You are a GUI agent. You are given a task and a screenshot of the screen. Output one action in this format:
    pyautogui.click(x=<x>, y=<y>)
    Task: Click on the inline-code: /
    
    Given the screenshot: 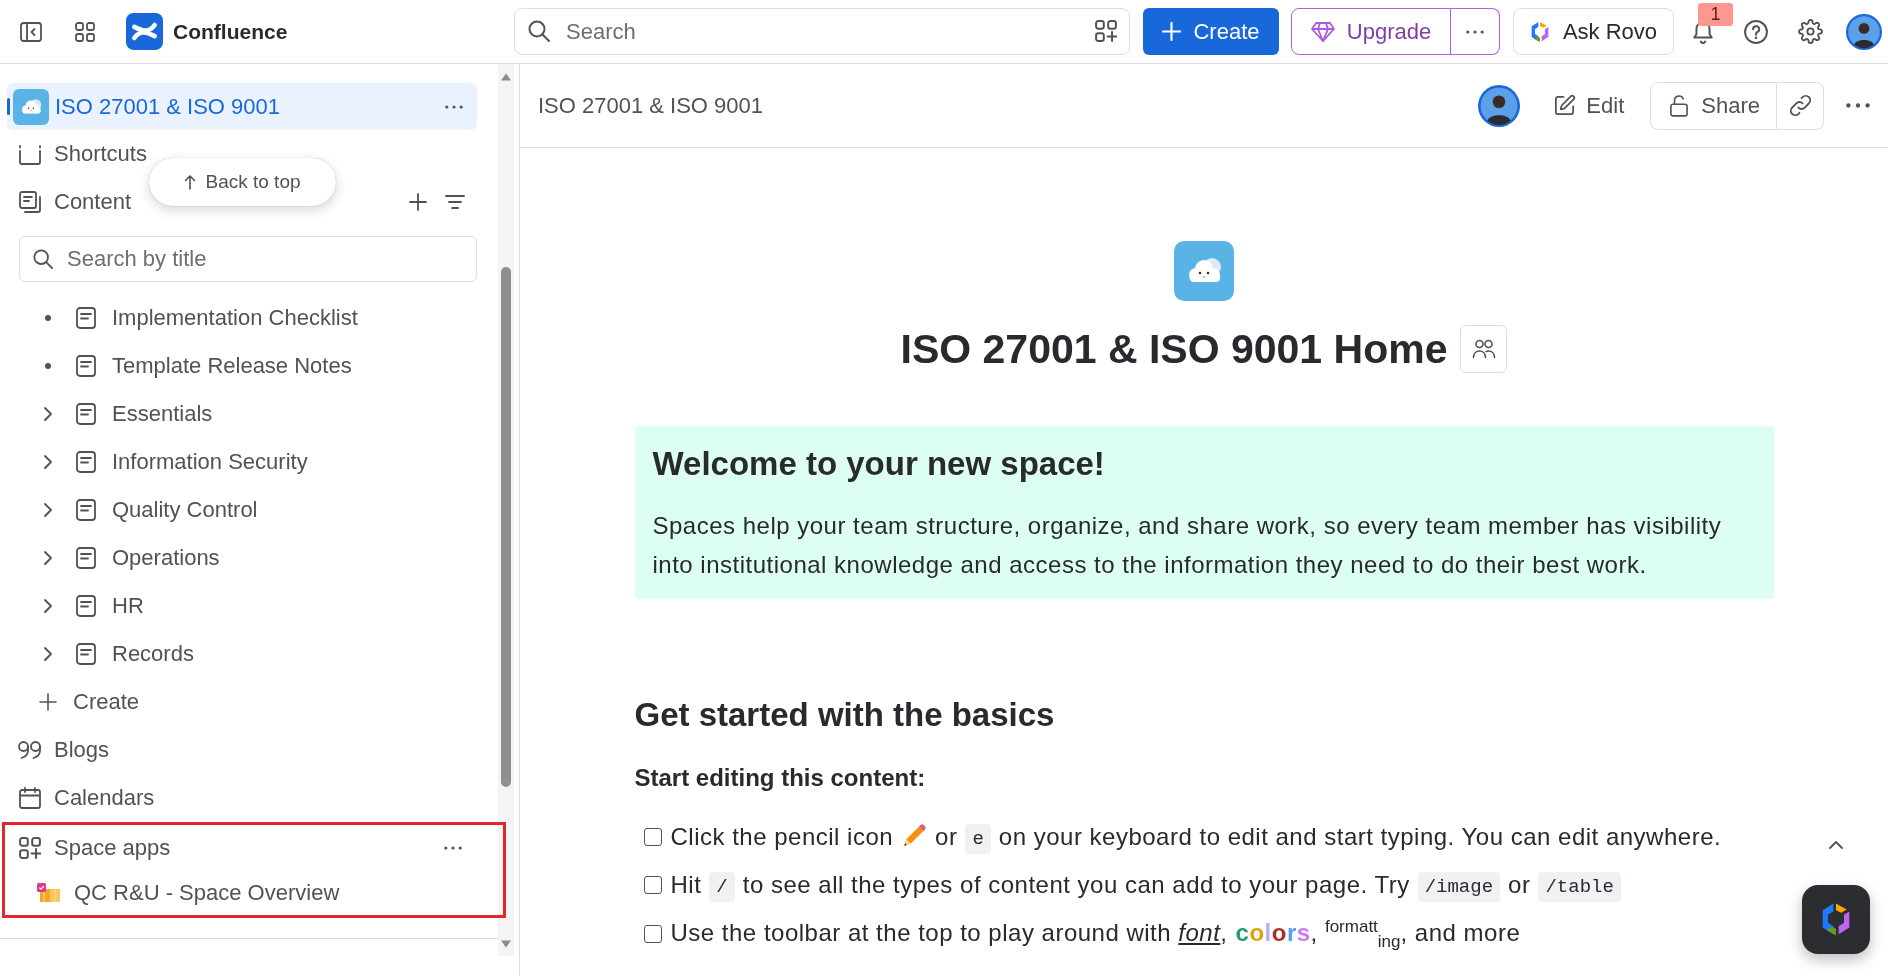 What is the action you would take?
    pyautogui.click(x=722, y=887)
    